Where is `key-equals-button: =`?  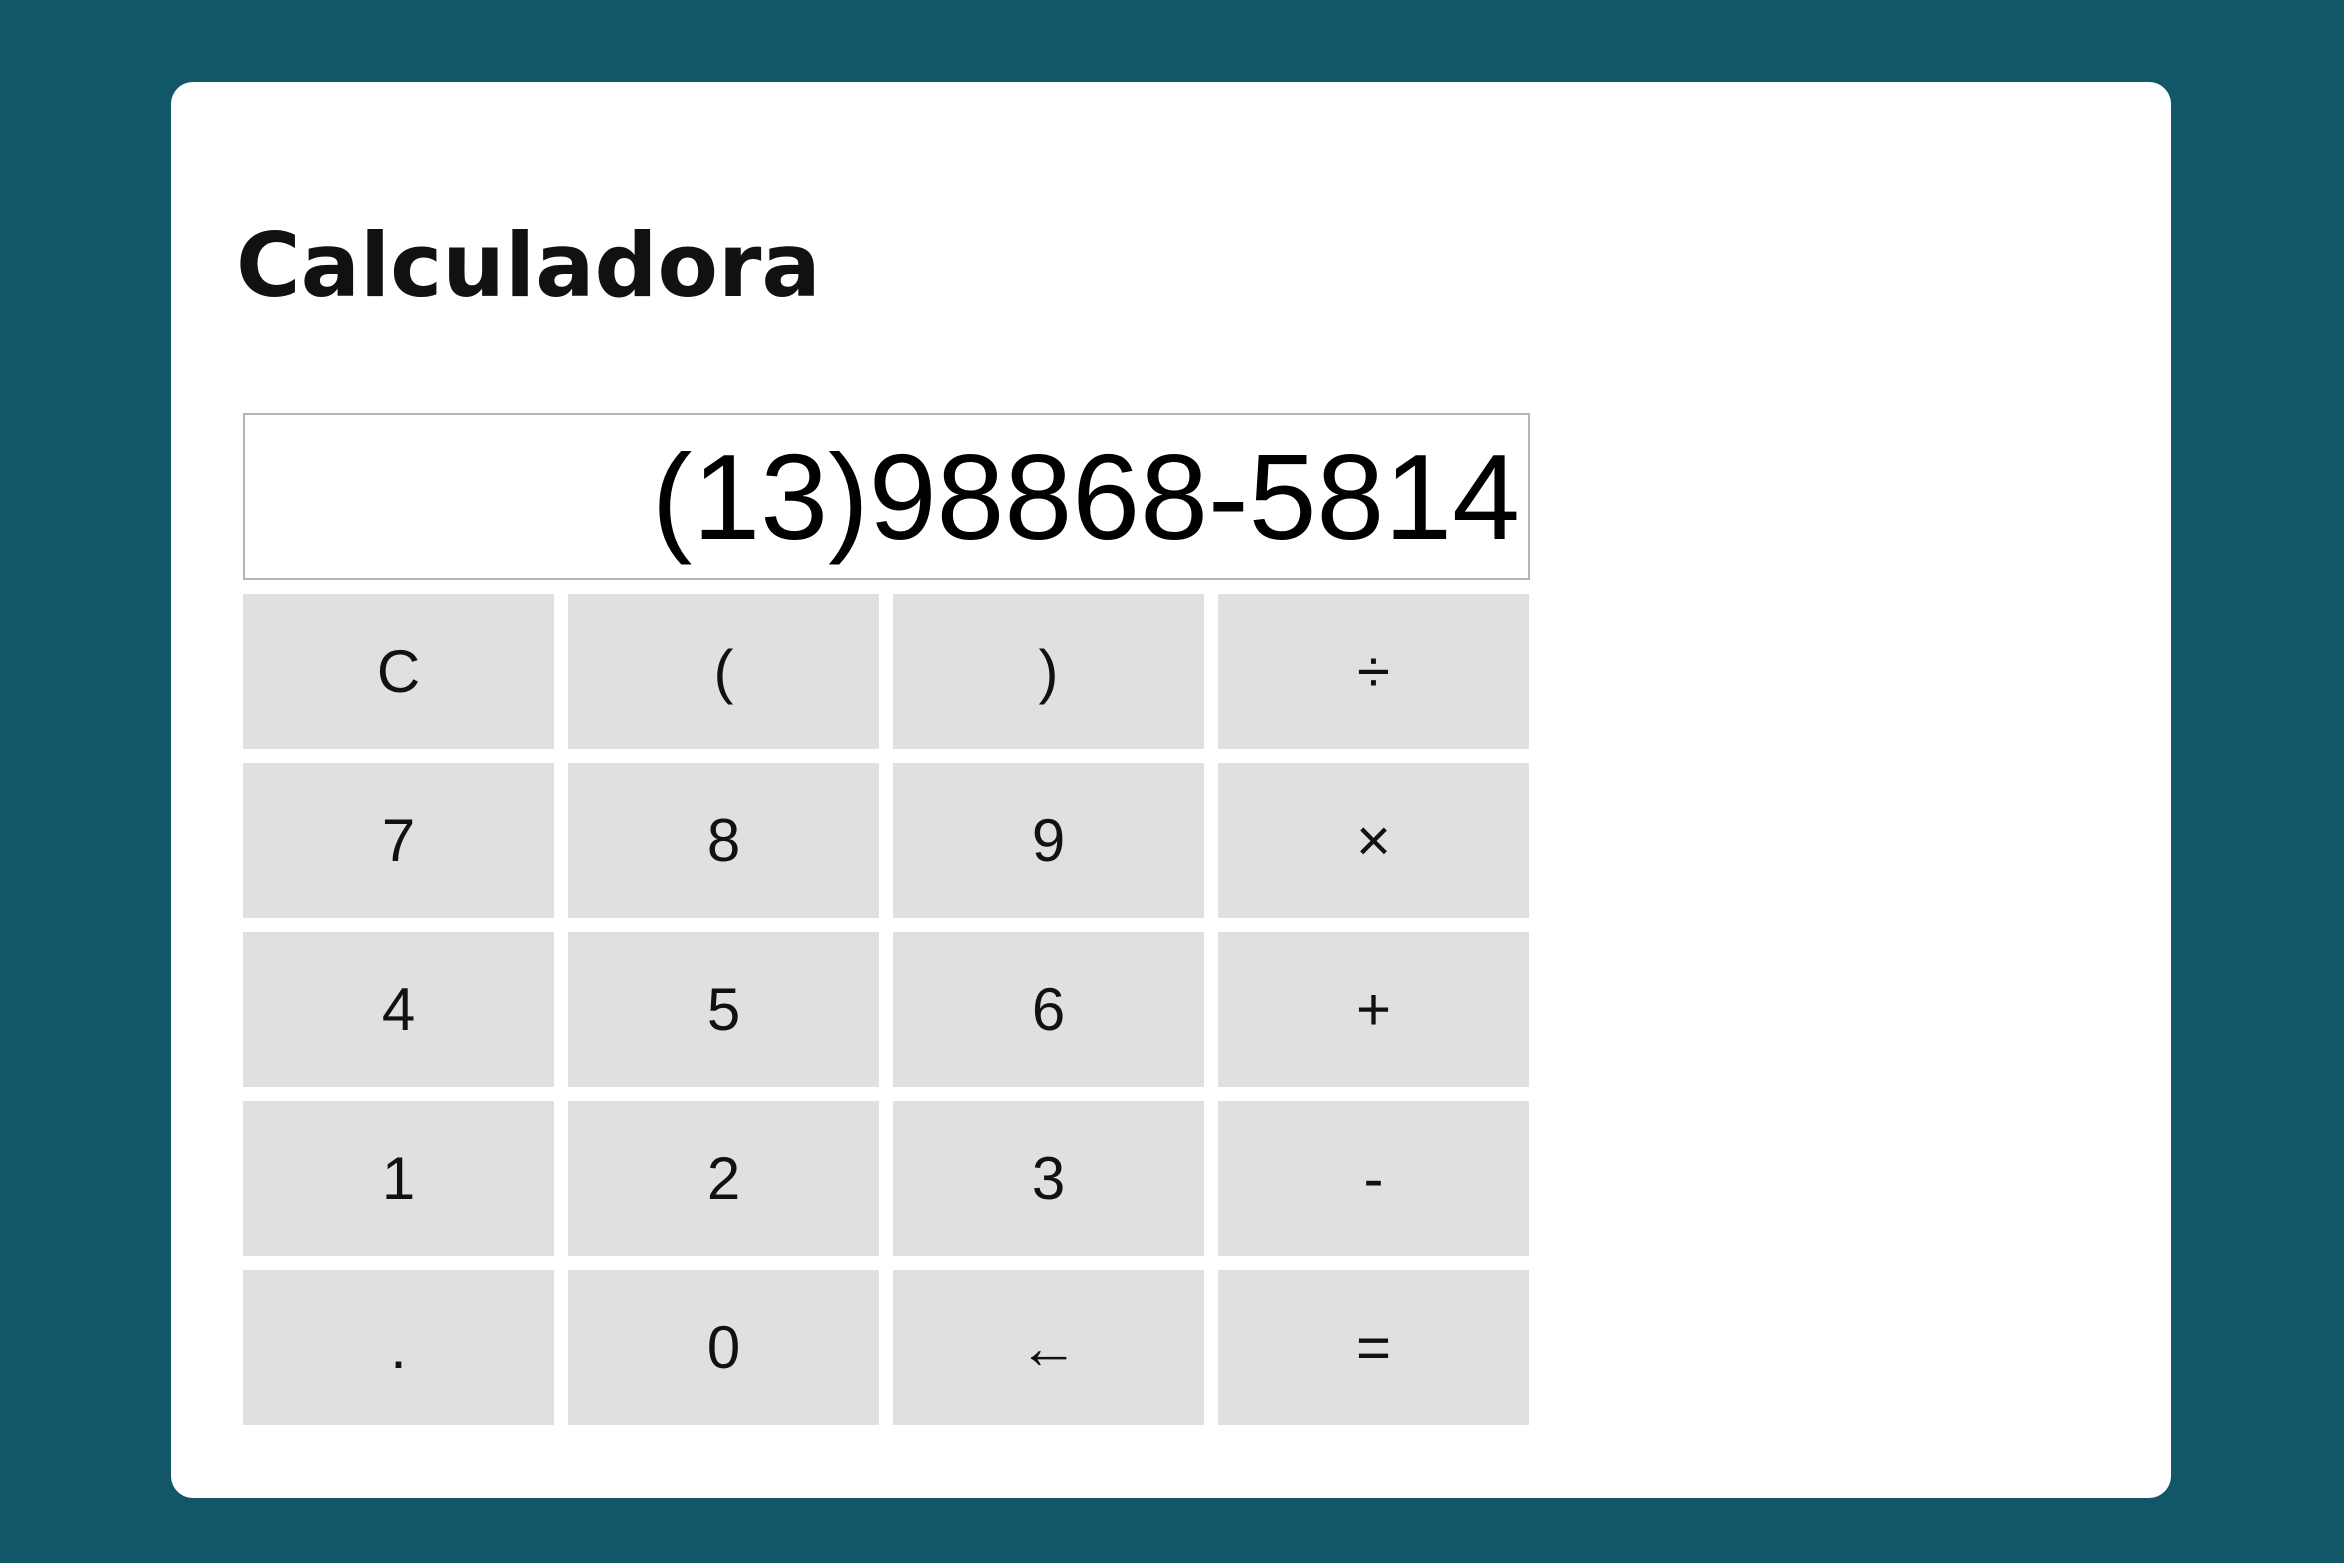 key-equals-button: = is located at coordinates (1373, 1347).